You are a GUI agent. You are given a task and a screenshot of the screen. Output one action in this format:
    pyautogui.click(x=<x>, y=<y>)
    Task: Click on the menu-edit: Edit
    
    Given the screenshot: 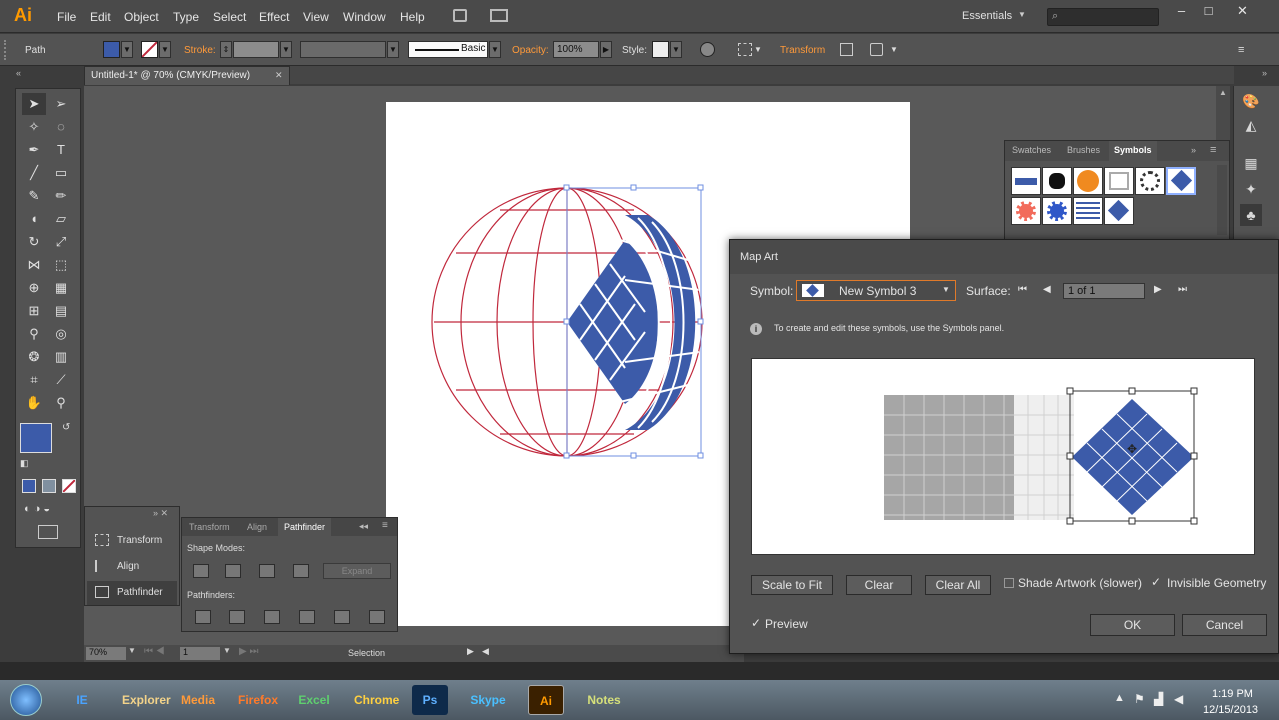 What is the action you would take?
    pyautogui.click(x=100, y=17)
    